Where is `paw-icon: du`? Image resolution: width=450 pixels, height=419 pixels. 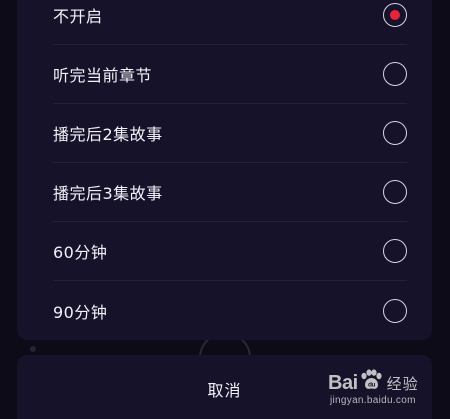 paw-icon: du is located at coordinates (371, 383).